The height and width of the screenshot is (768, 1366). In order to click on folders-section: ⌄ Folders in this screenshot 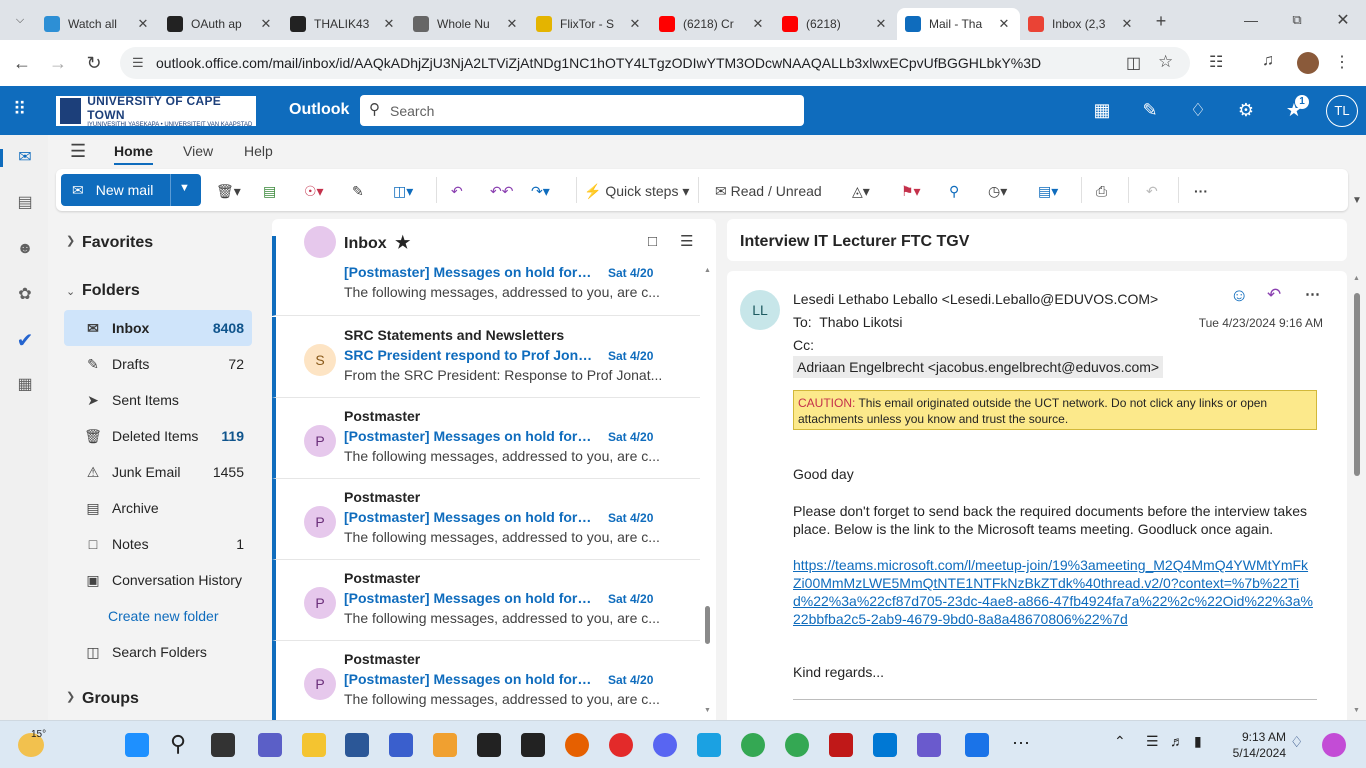, I will do `click(98, 291)`.